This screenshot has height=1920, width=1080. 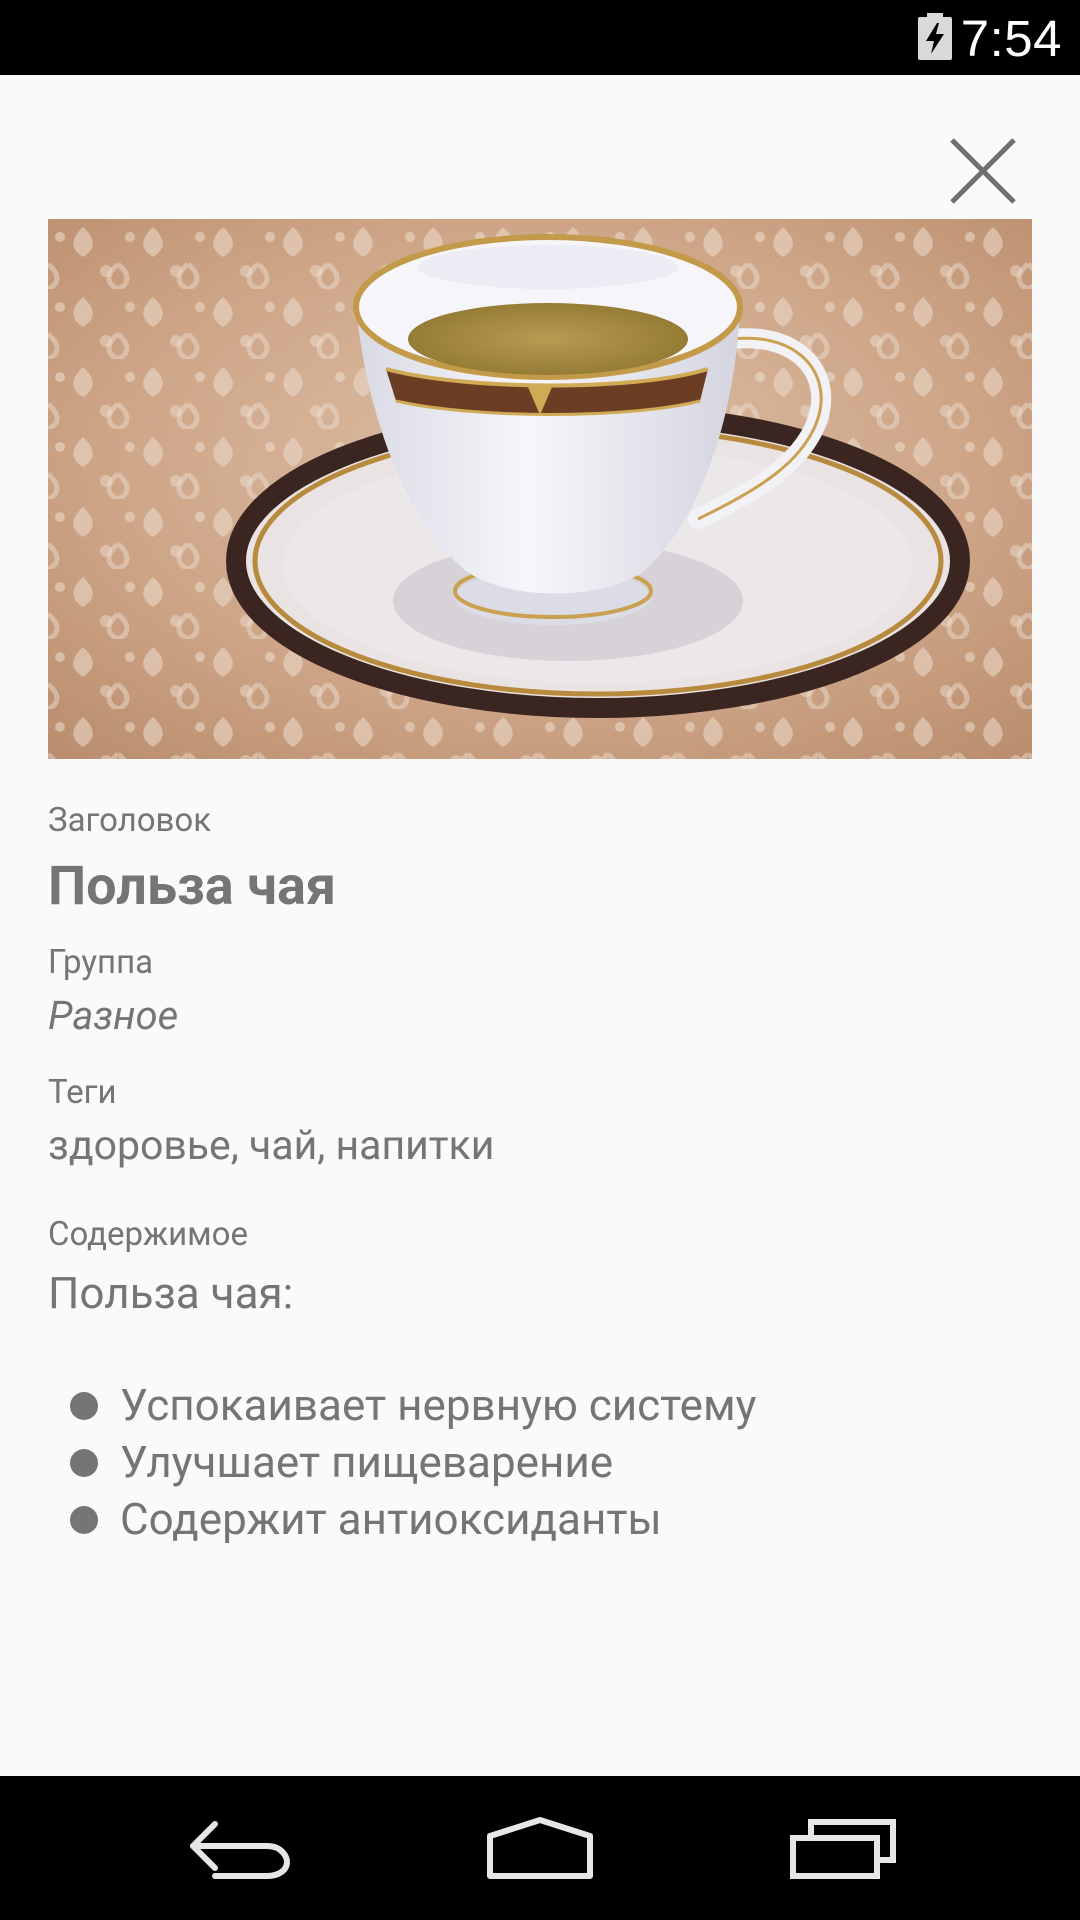 What do you see at coordinates (1011, 38) in the screenshot?
I see `status-time: 7:54` at bounding box center [1011, 38].